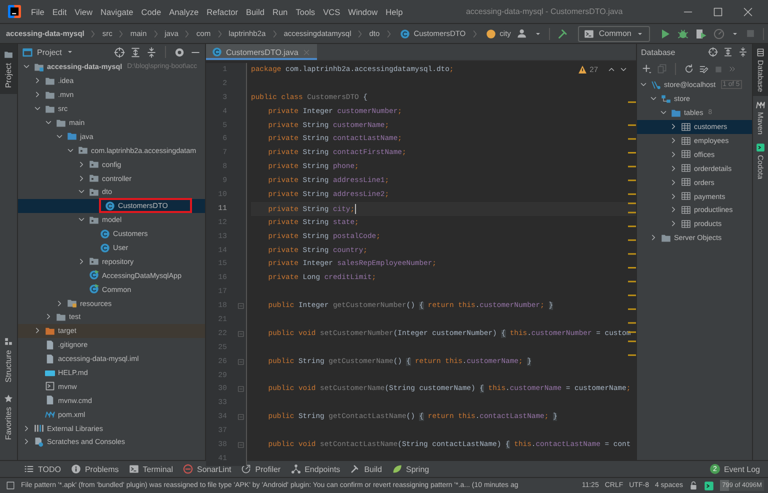 The width and height of the screenshot is (768, 493). Describe the element at coordinates (665, 34) in the screenshot. I see `run-icon` at that location.